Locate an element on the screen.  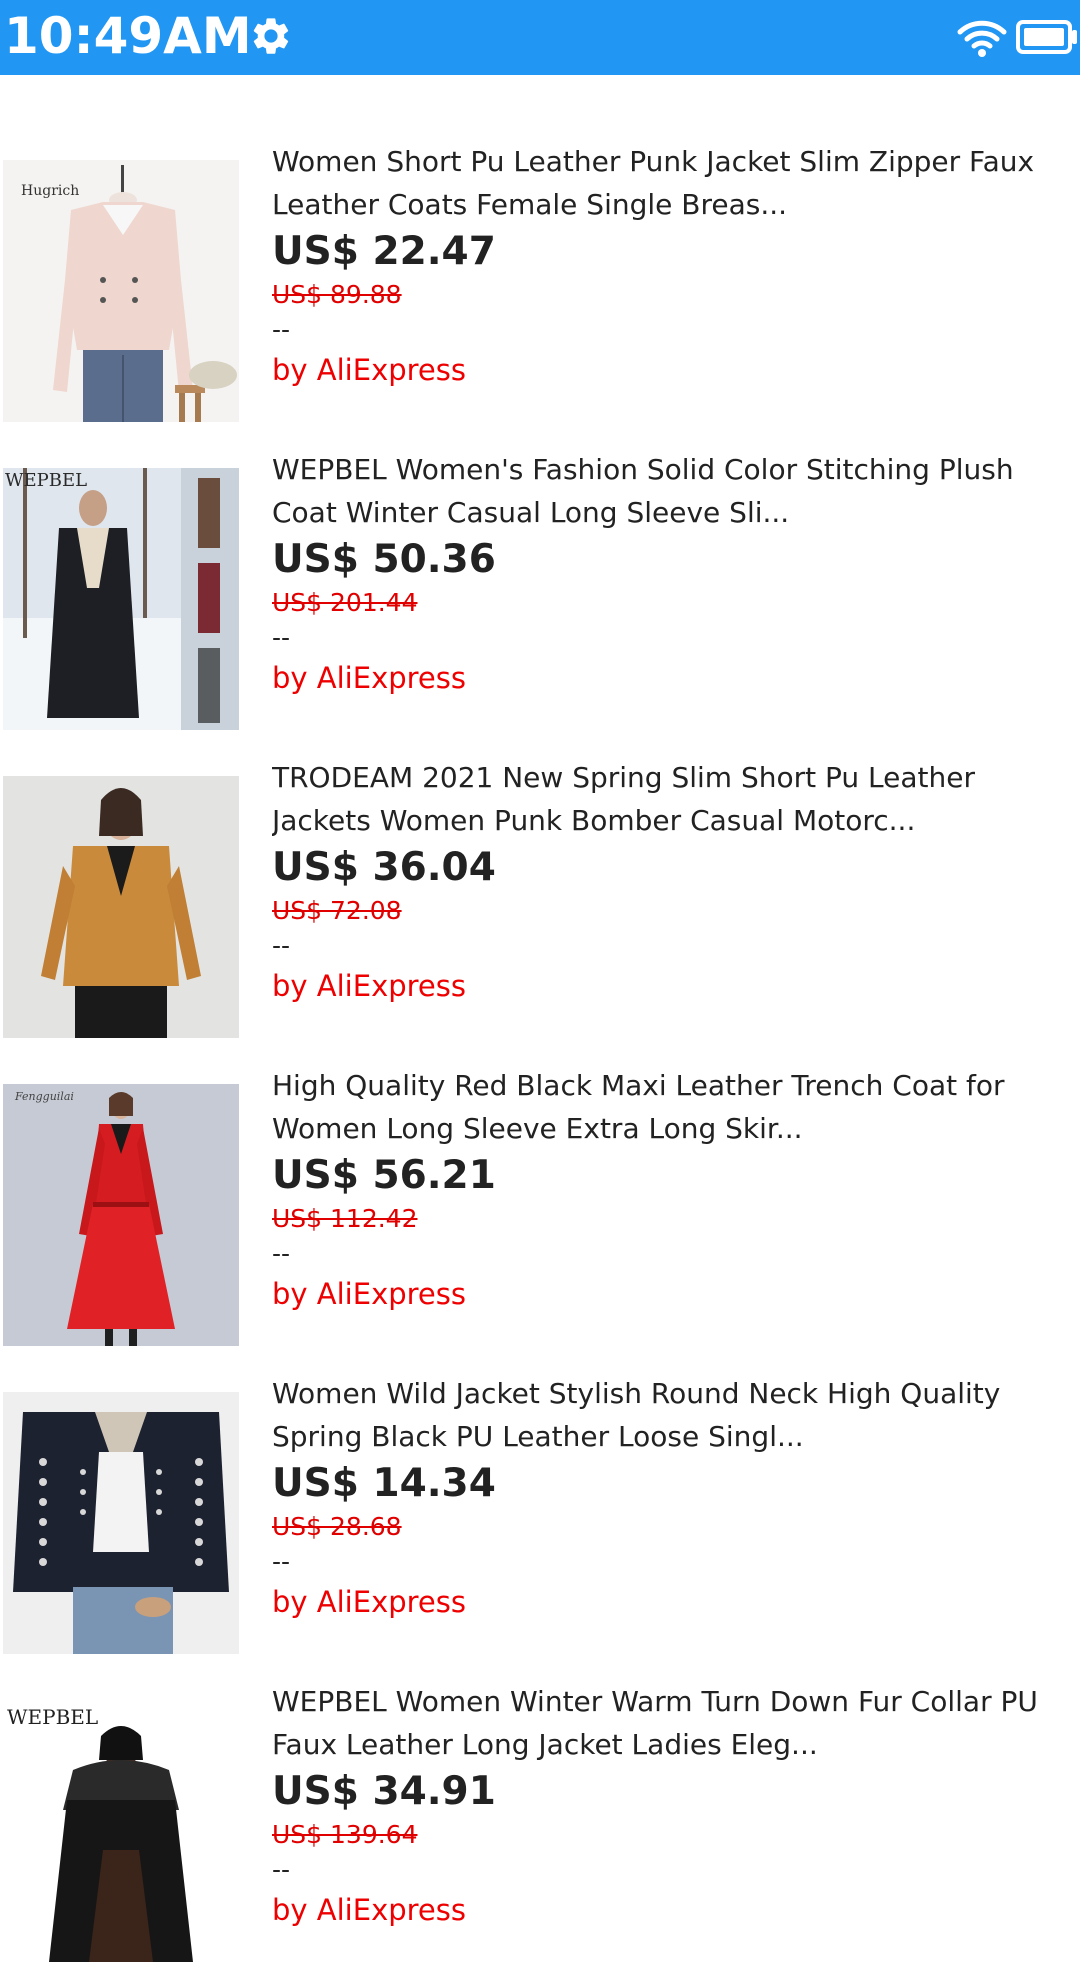
product-original-price: US$ 72.08 is located at coordinates (337, 910).